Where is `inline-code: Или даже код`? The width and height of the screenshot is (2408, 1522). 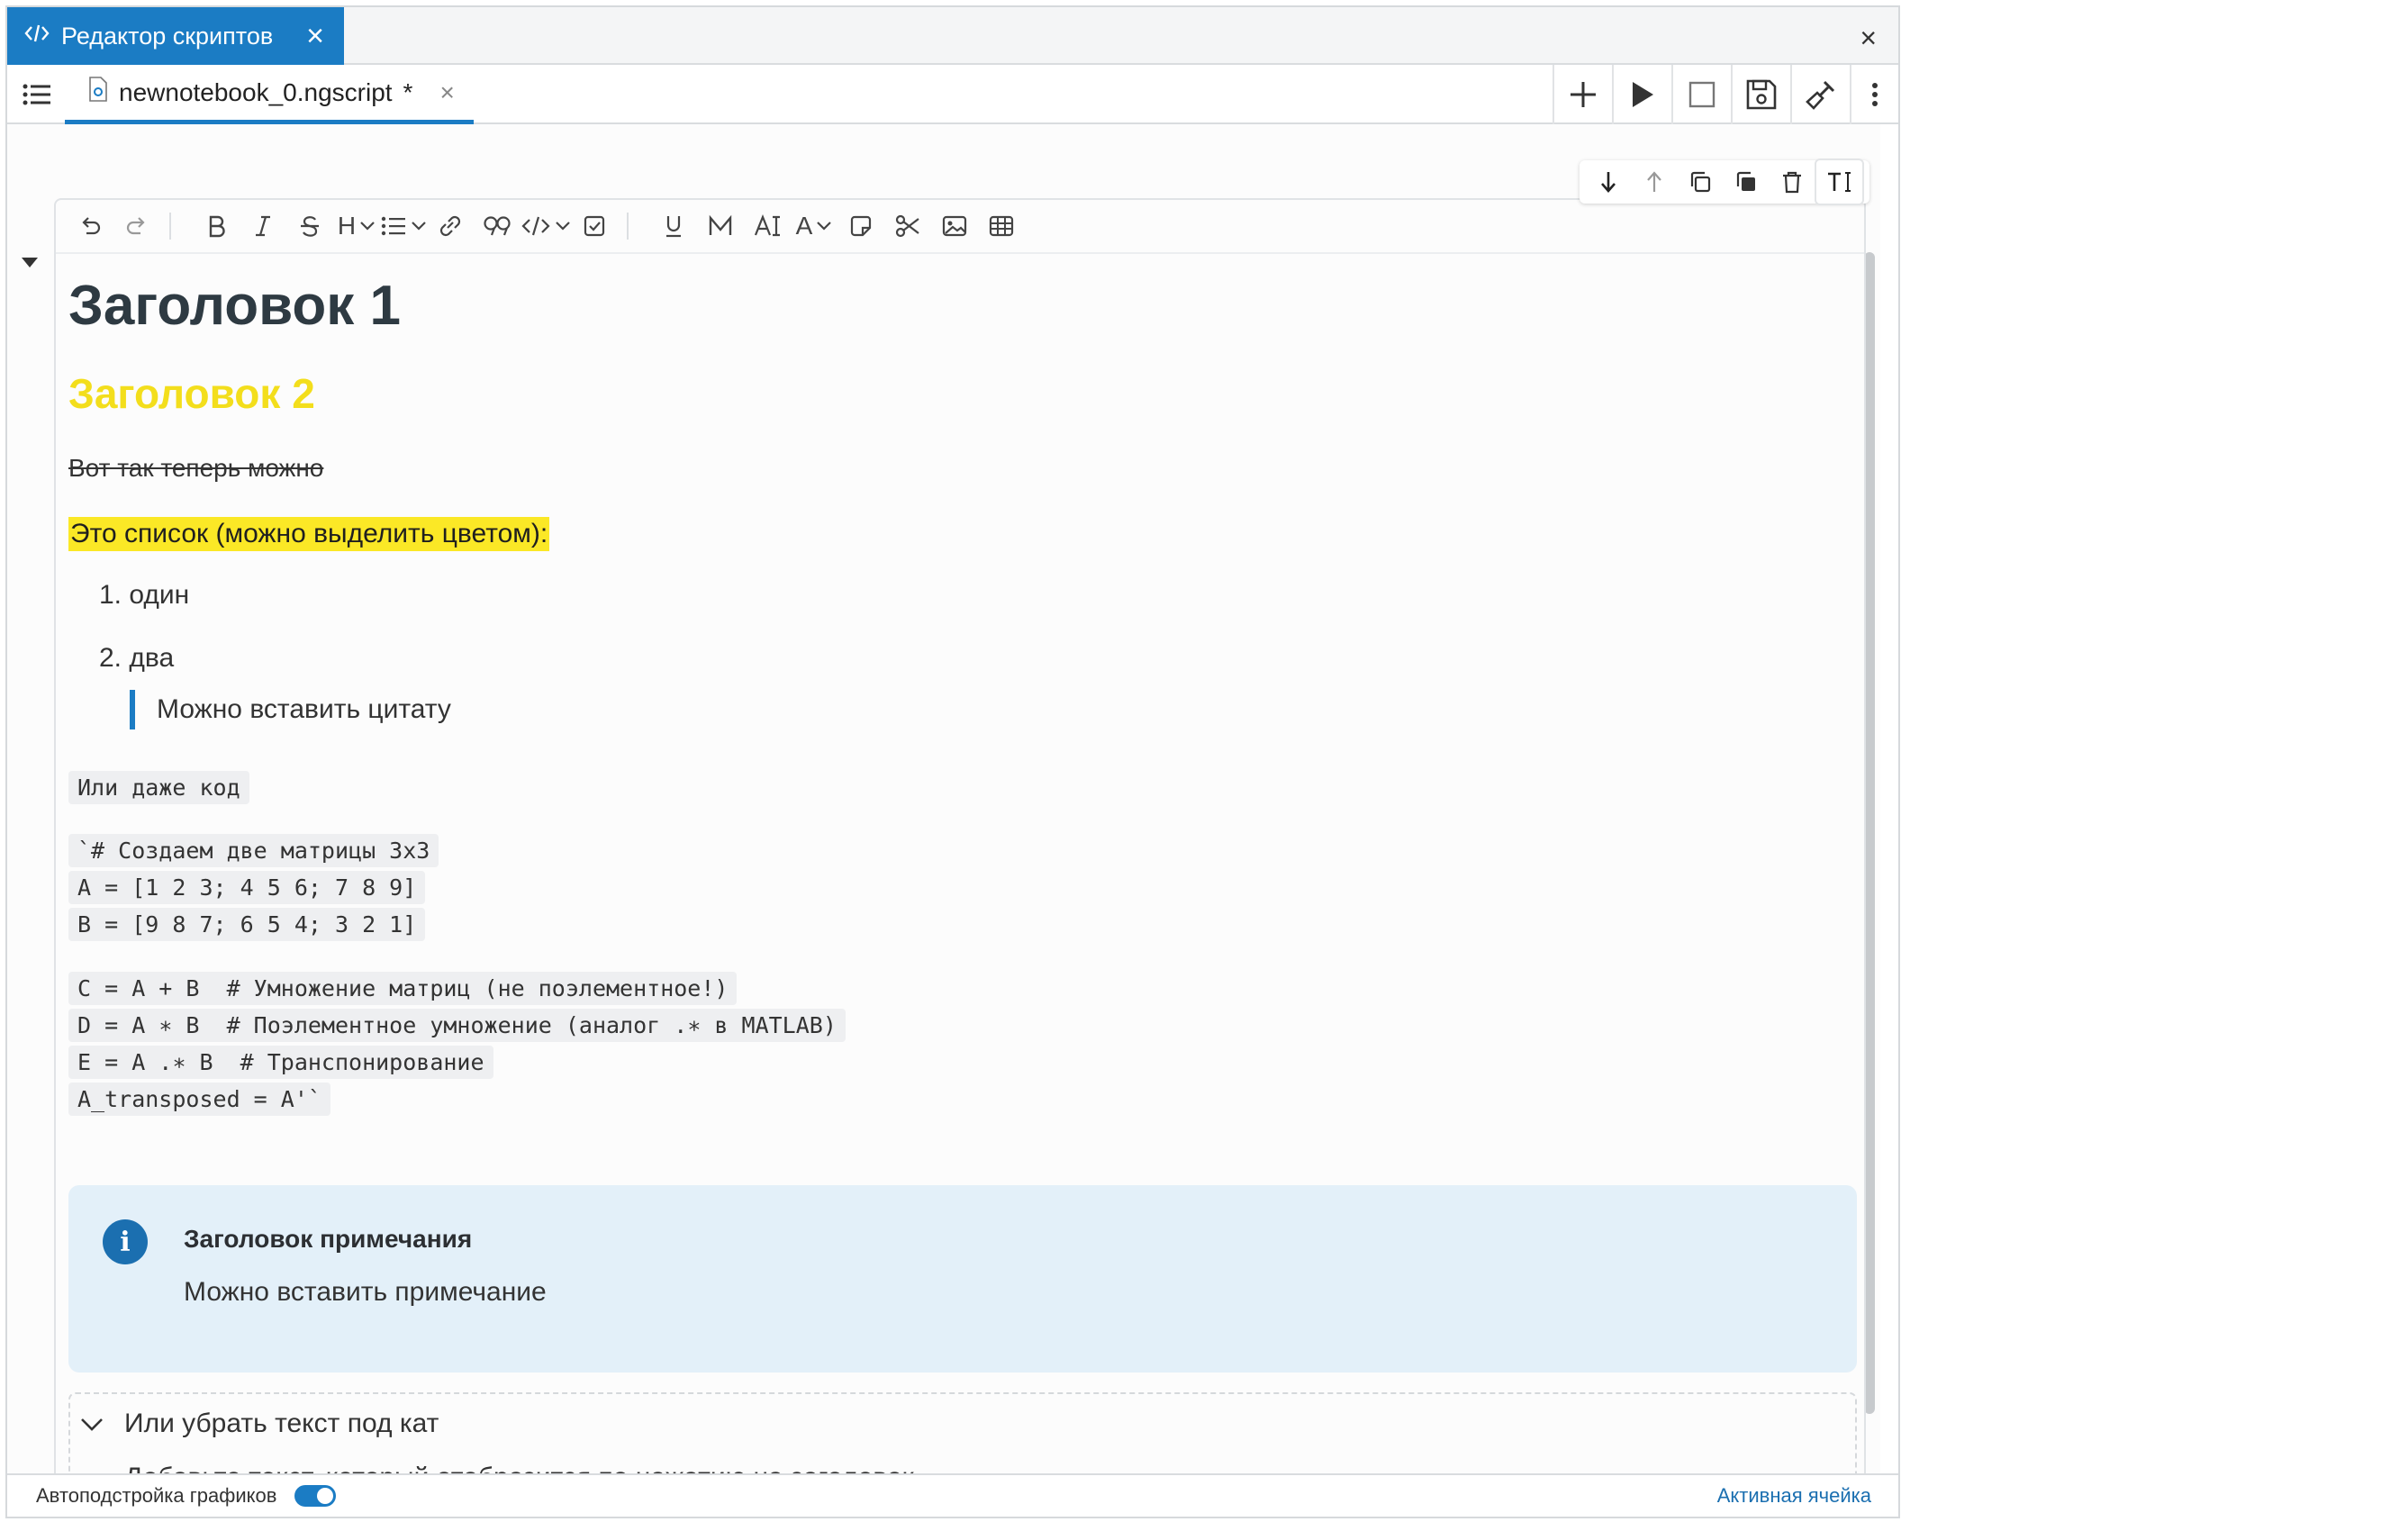 inline-code: Или даже код is located at coordinates (158, 787).